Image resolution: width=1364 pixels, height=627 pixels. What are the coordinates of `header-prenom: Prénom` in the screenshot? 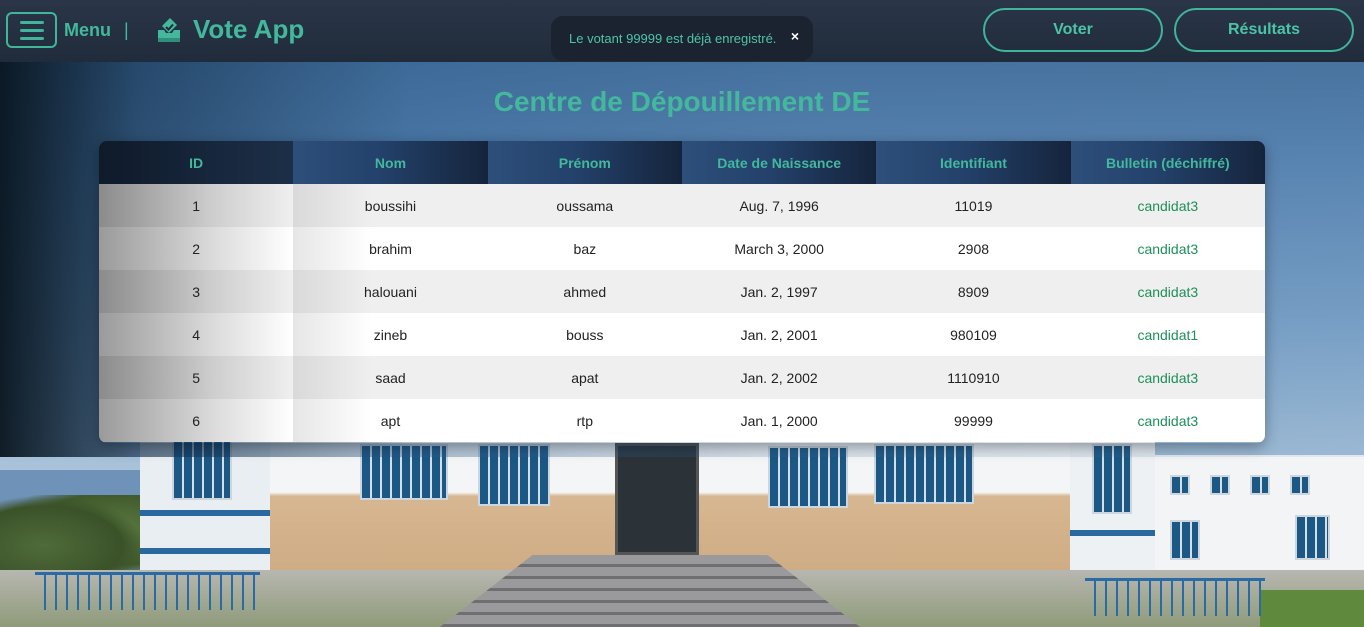 It's located at (584, 162).